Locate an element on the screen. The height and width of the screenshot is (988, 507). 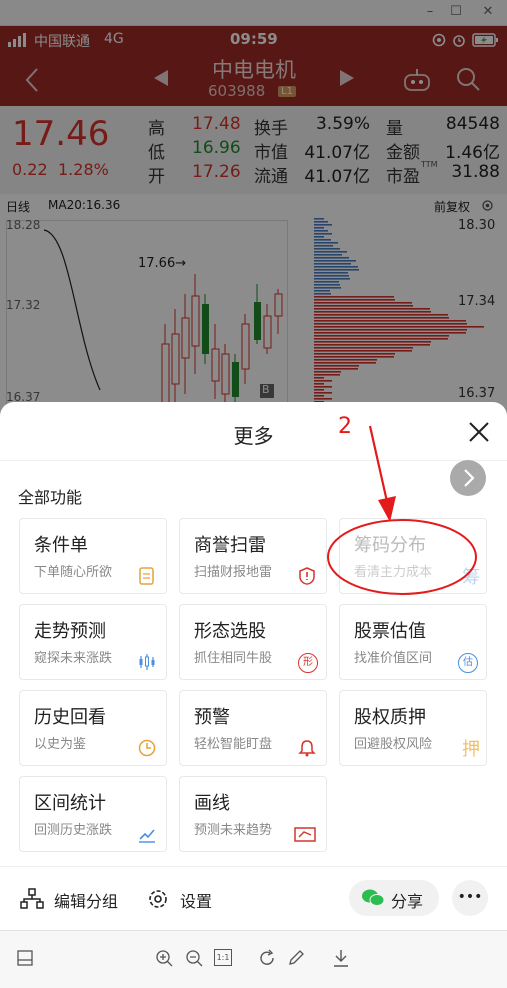
card-goodwill-scan: 商誉扫雷 扫描财报地雷 is located at coordinates (253, 556).